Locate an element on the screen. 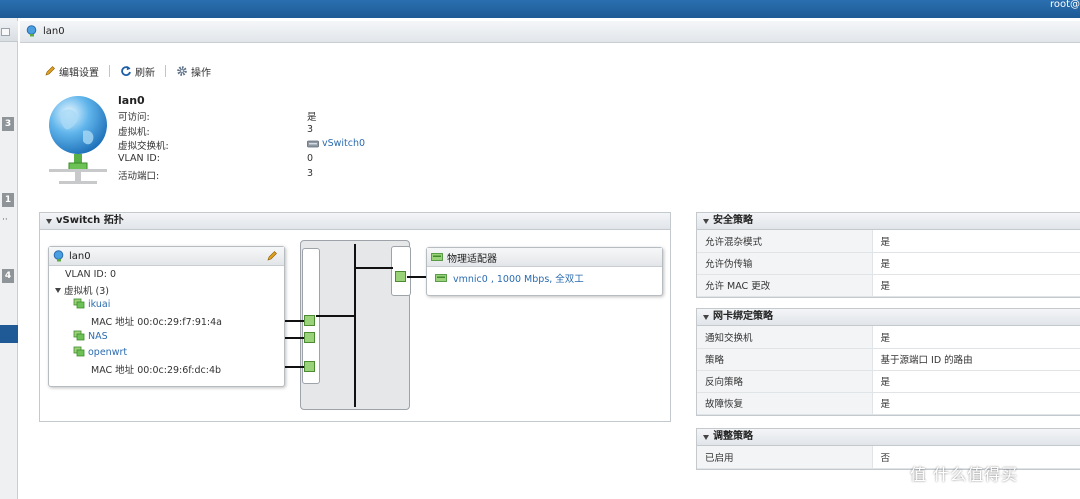  policy-key: 已启用 is located at coordinates (785, 457).